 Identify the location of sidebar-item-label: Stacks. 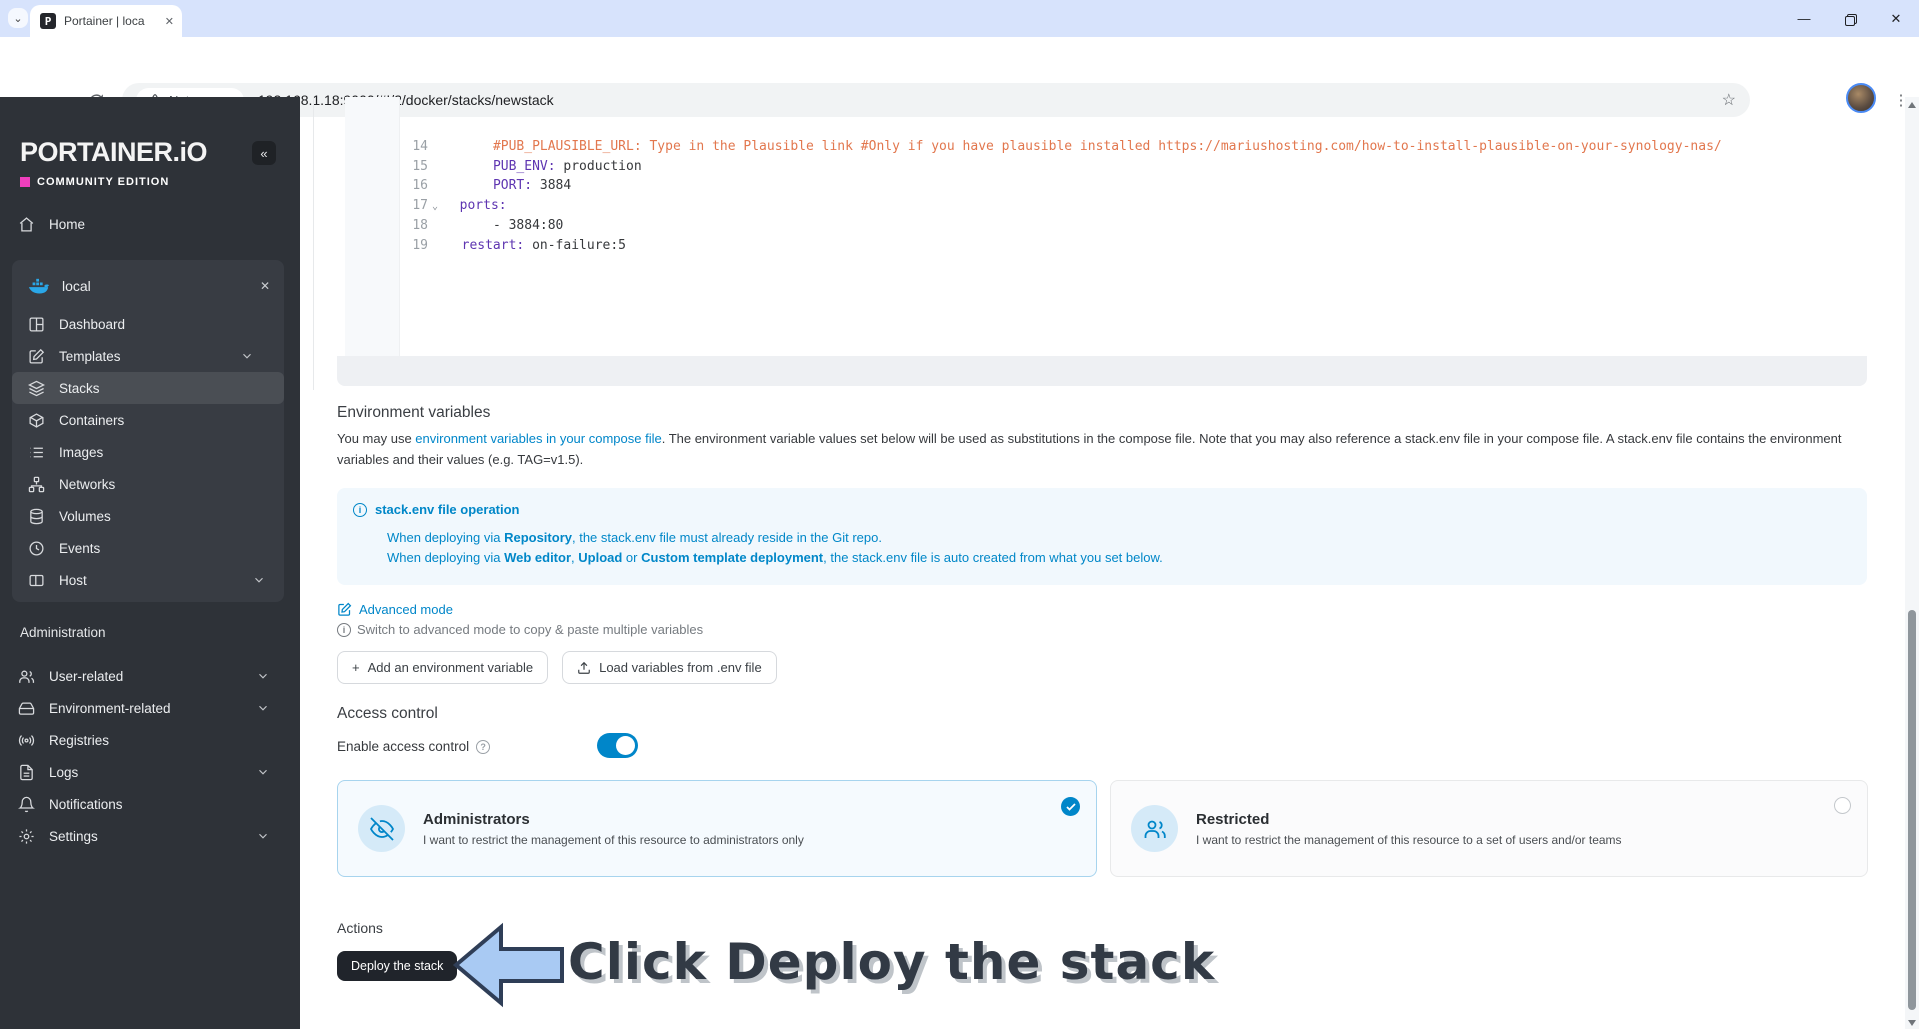
(79, 388).